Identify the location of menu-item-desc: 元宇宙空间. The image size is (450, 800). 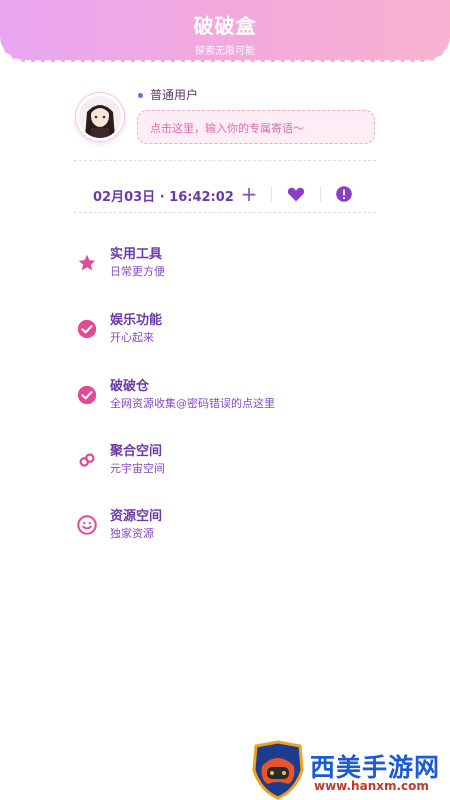
(137, 468).